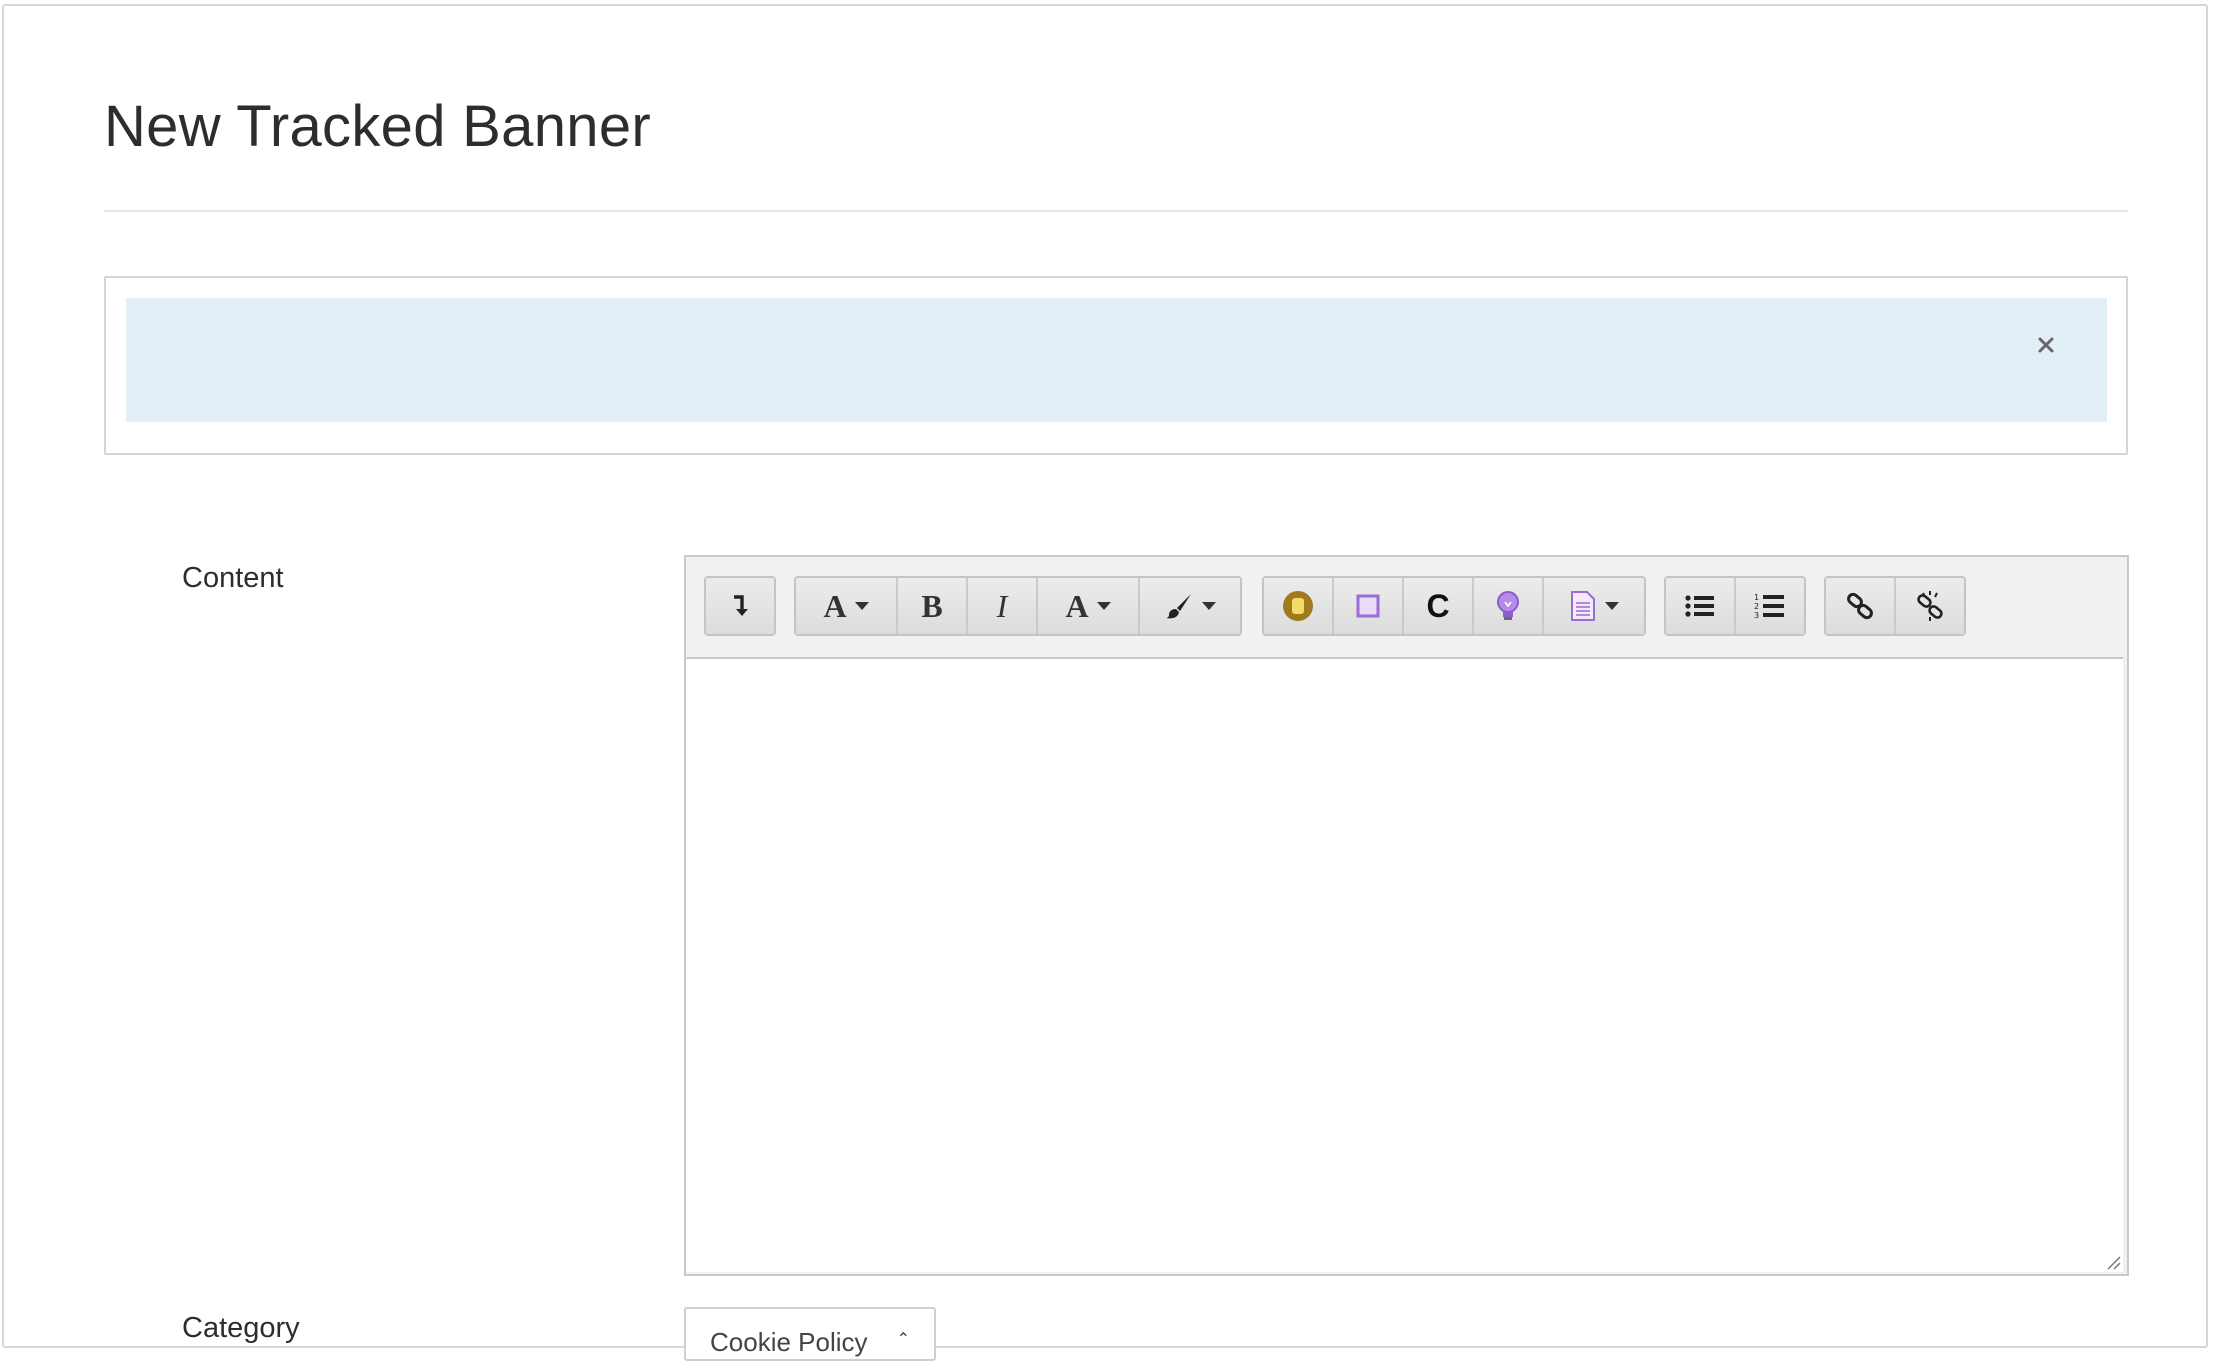 The width and height of the screenshot is (2228, 1361). I want to click on font-color-button: A, so click(1089, 606).